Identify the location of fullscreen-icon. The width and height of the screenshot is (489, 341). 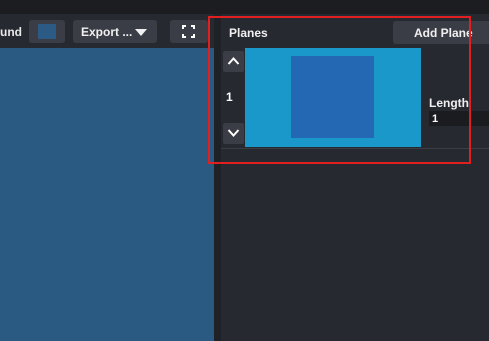
(188, 31).